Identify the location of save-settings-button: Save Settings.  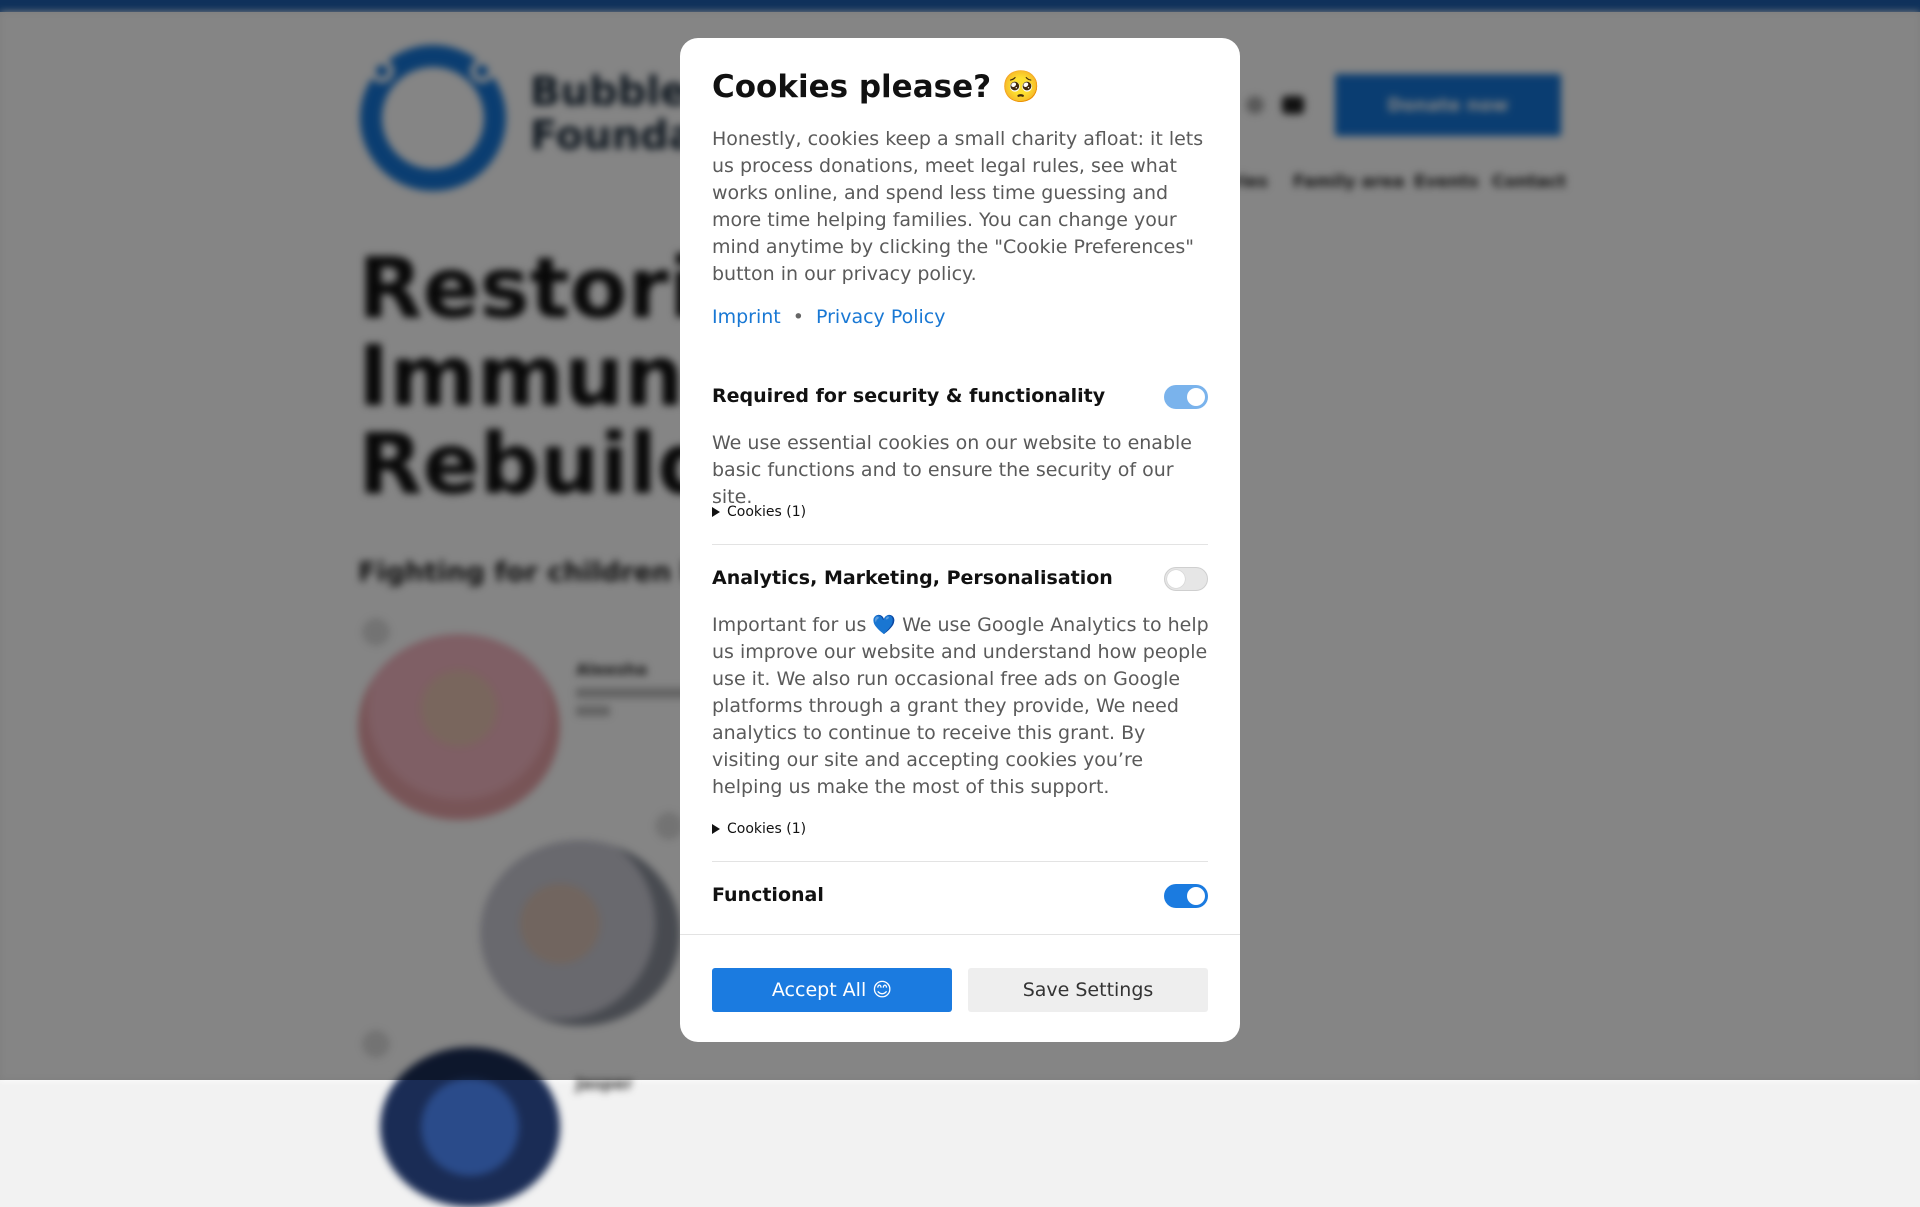
(1088, 990).